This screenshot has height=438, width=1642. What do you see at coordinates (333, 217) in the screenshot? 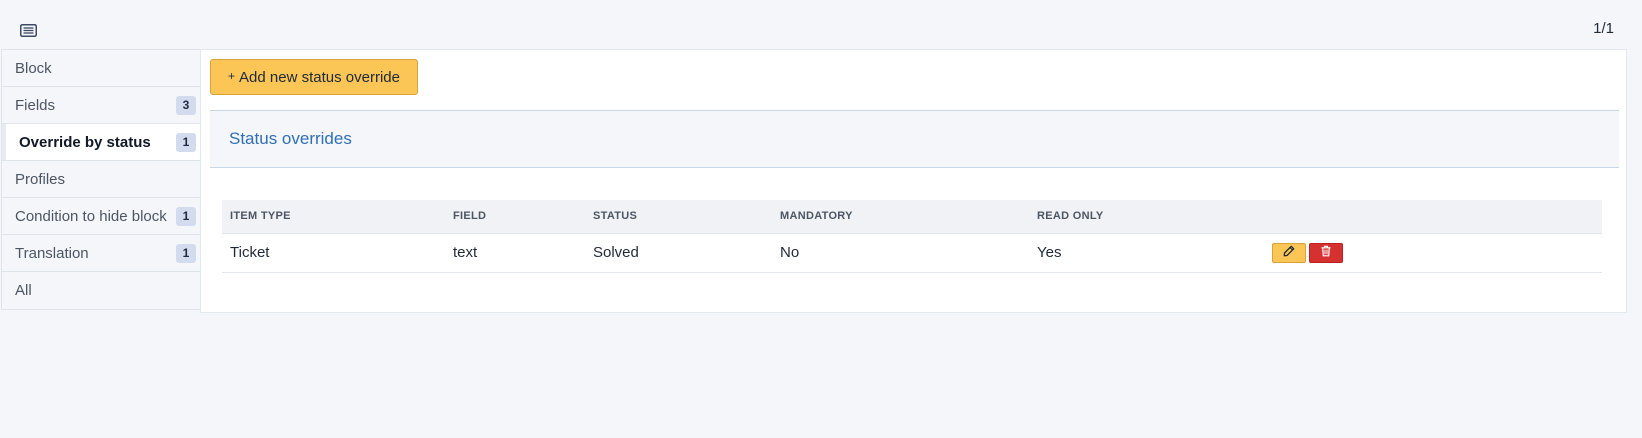
I see `column-header-item-type: ITEM TYPE` at bounding box center [333, 217].